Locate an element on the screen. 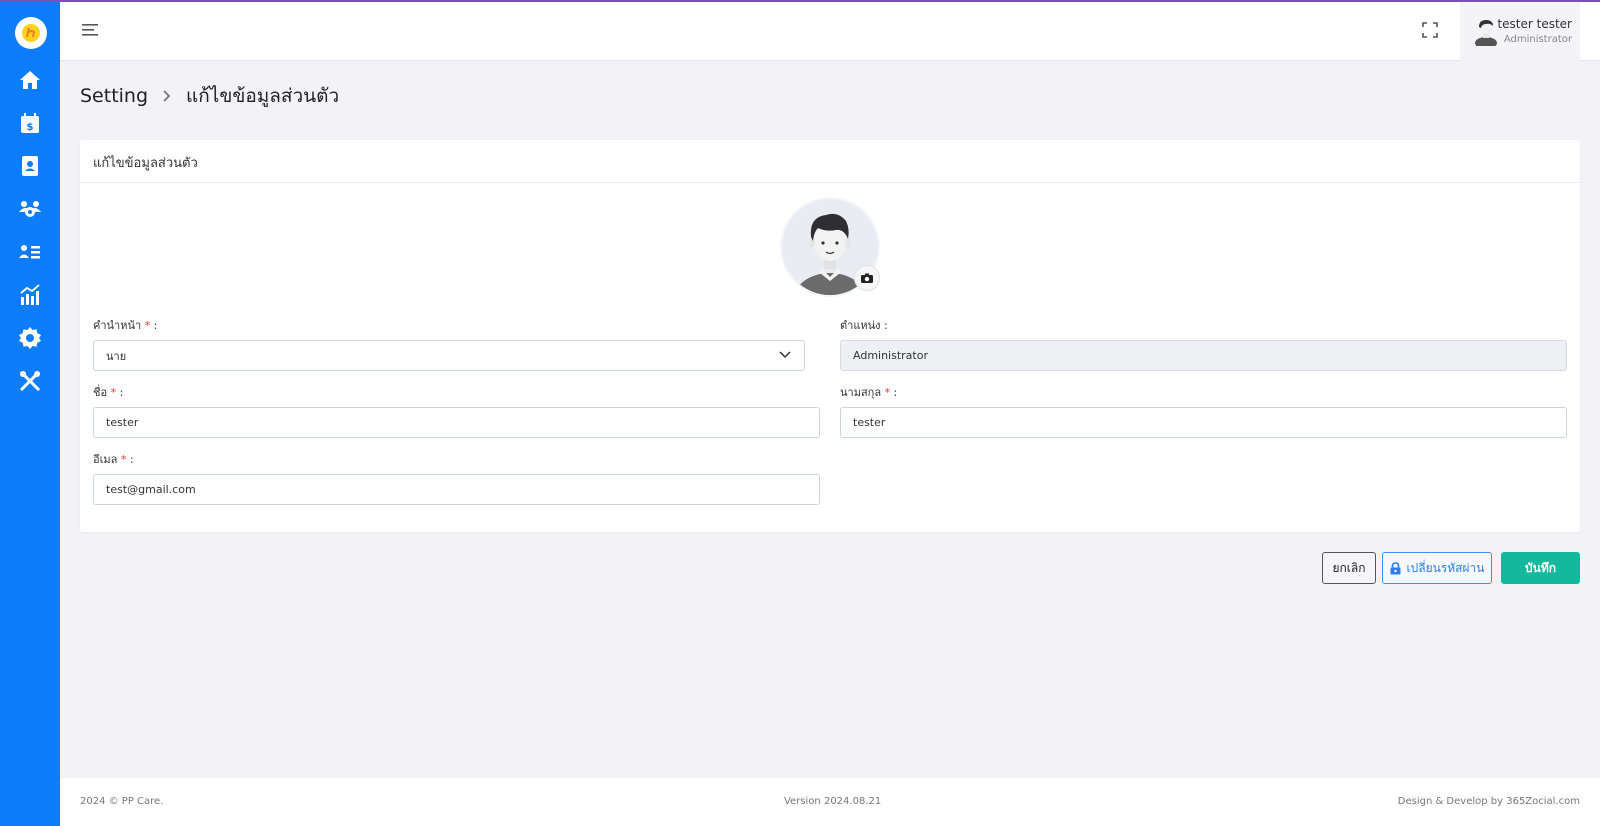 This screenshot has width=1600, height=826. breadcrumb-setting: Setting is located at coordinates (114, 96).